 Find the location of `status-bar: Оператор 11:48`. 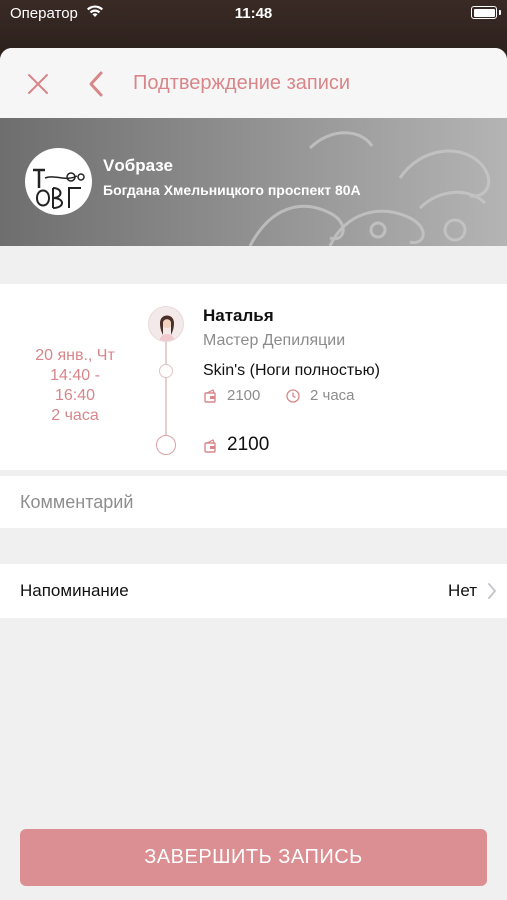

status-bar: Оператор 11:48 is located at coordinates (253, 14).